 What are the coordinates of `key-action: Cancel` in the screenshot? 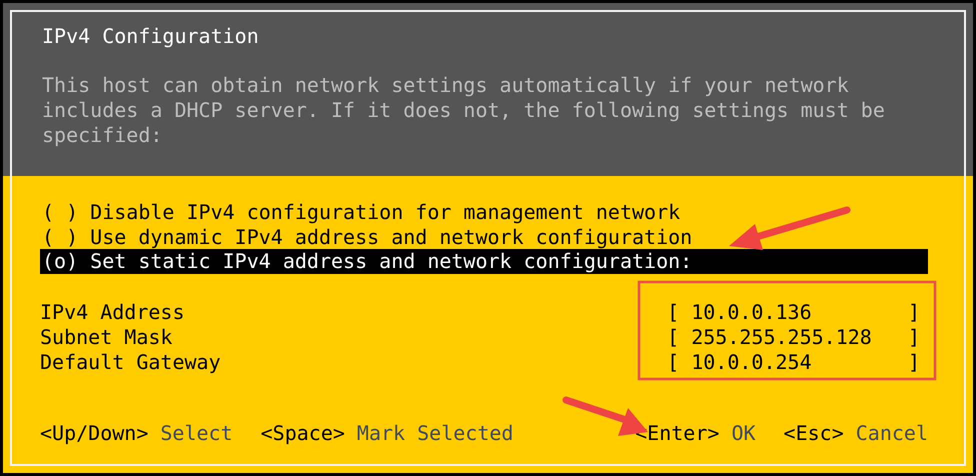 It's located at (892, 433).